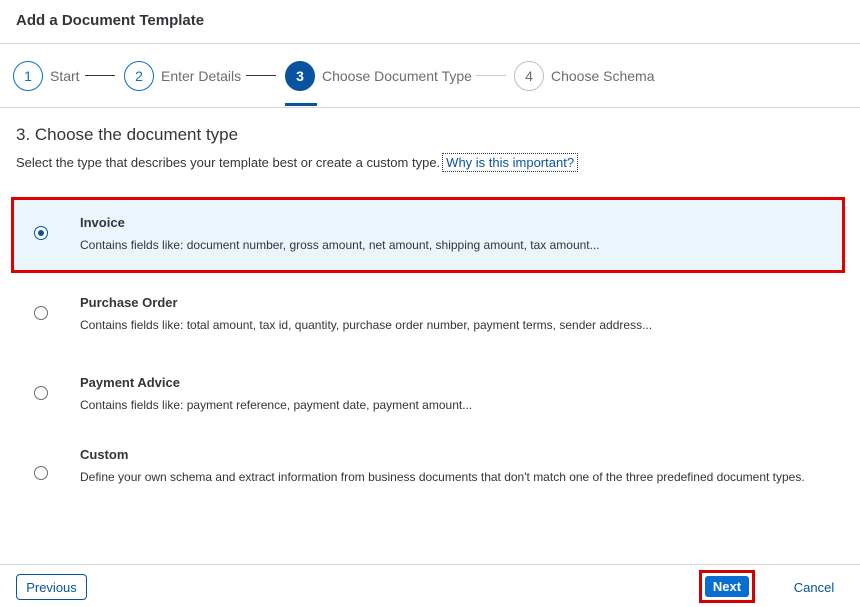  What do you see at coordinates (510, 162) in the screenshot?
I see `why-important-link: Why is this important?` at bounding box center [510, 162].